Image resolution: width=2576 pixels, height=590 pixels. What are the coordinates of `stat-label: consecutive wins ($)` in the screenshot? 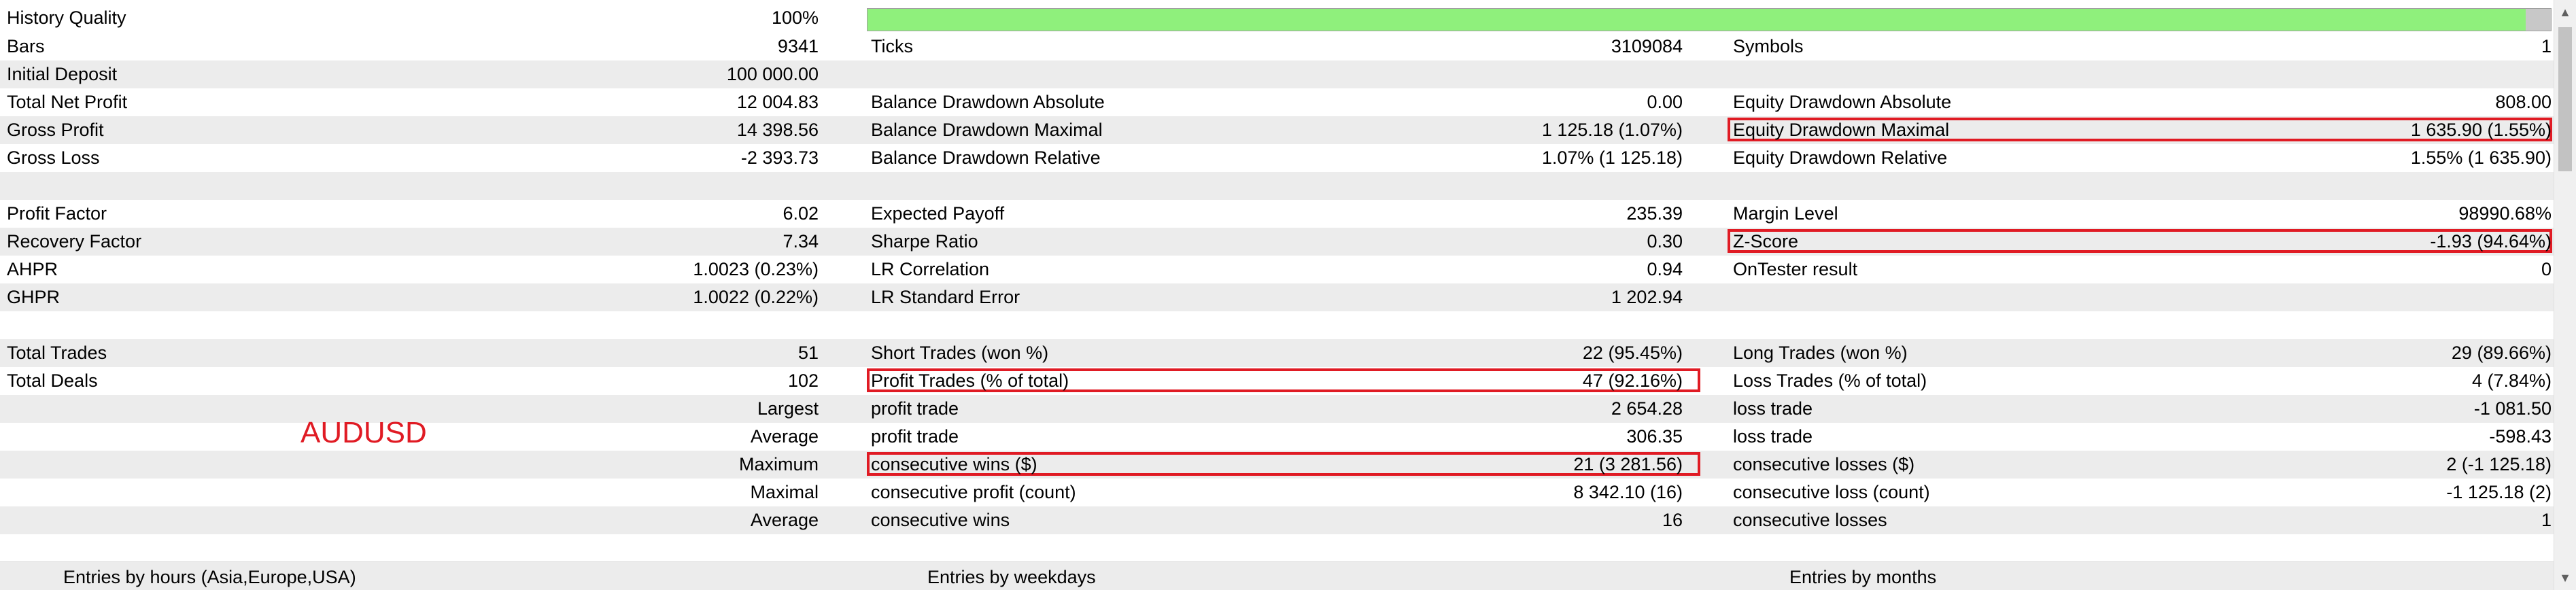 It's located at (954, 464).